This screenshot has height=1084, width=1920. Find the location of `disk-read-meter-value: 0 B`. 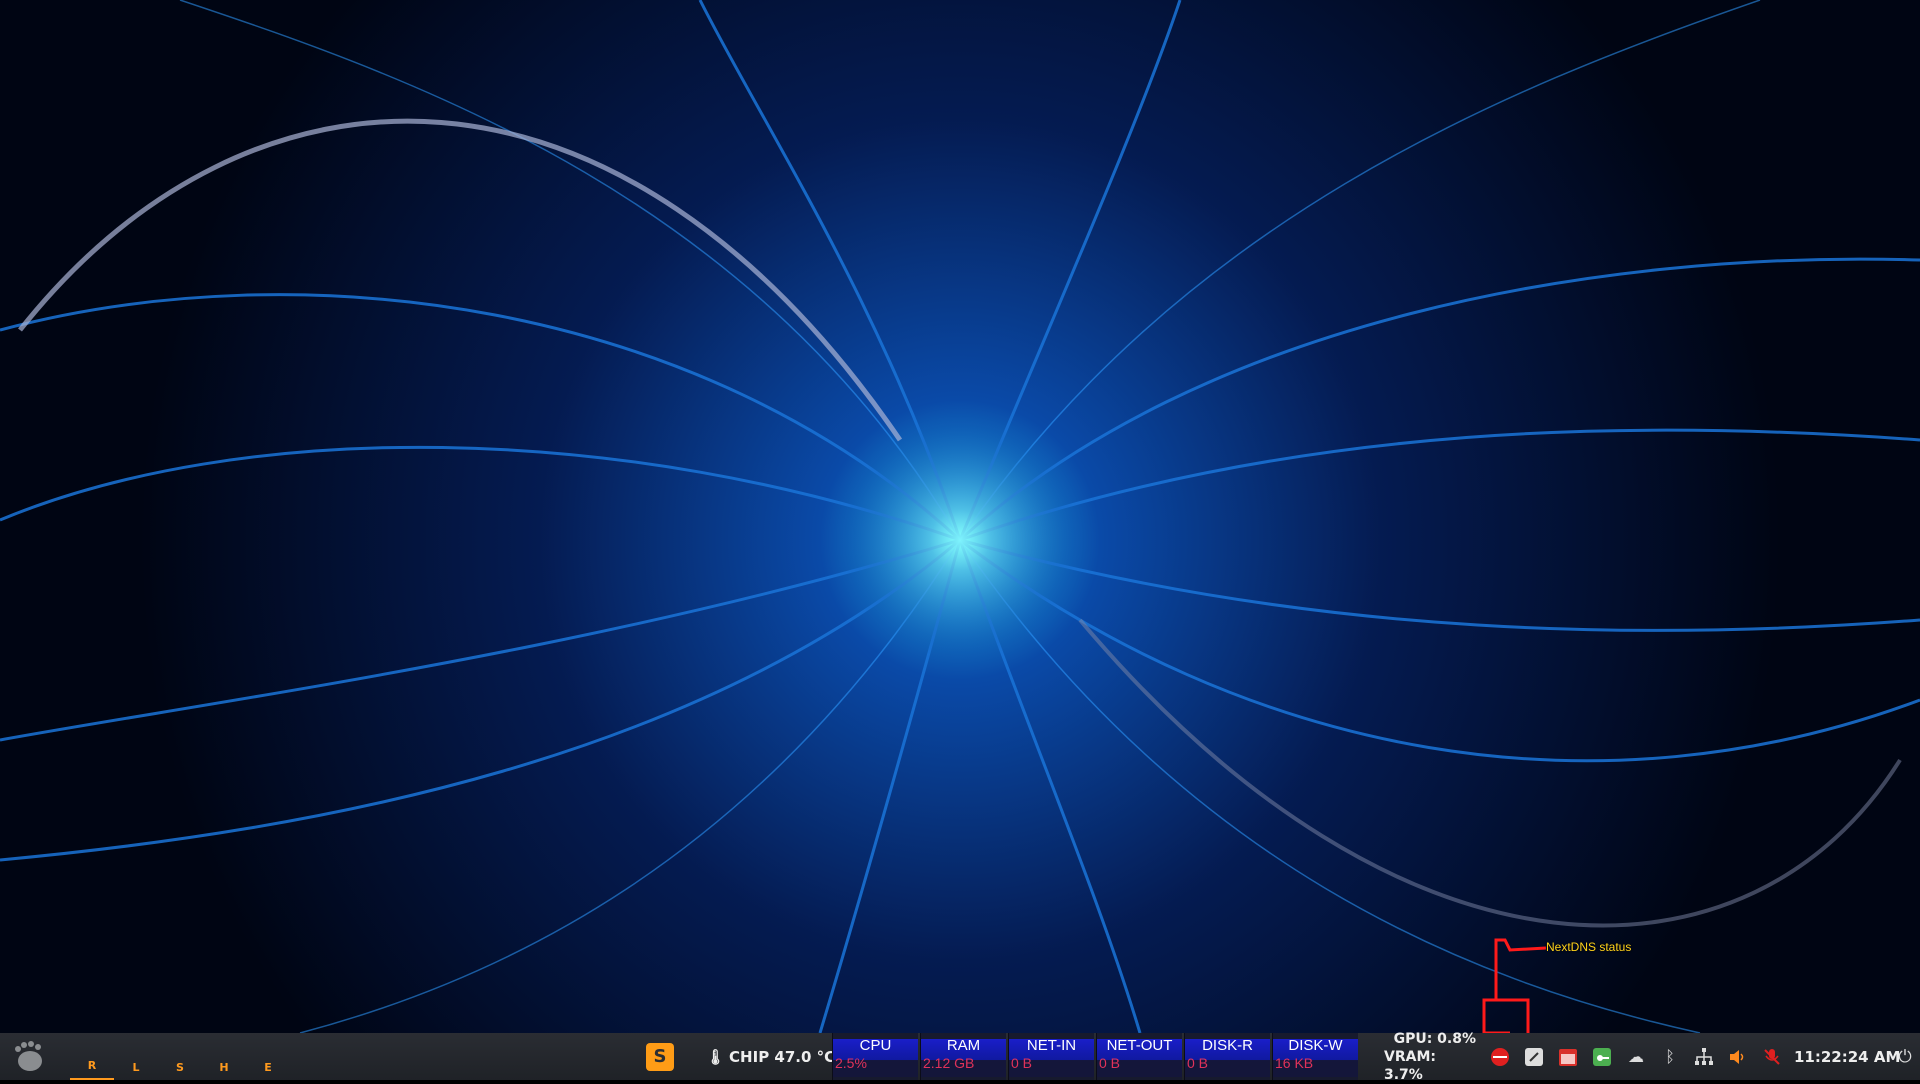

disk-read-meter-value: 0 B is located at coordinates (1198, 1063).